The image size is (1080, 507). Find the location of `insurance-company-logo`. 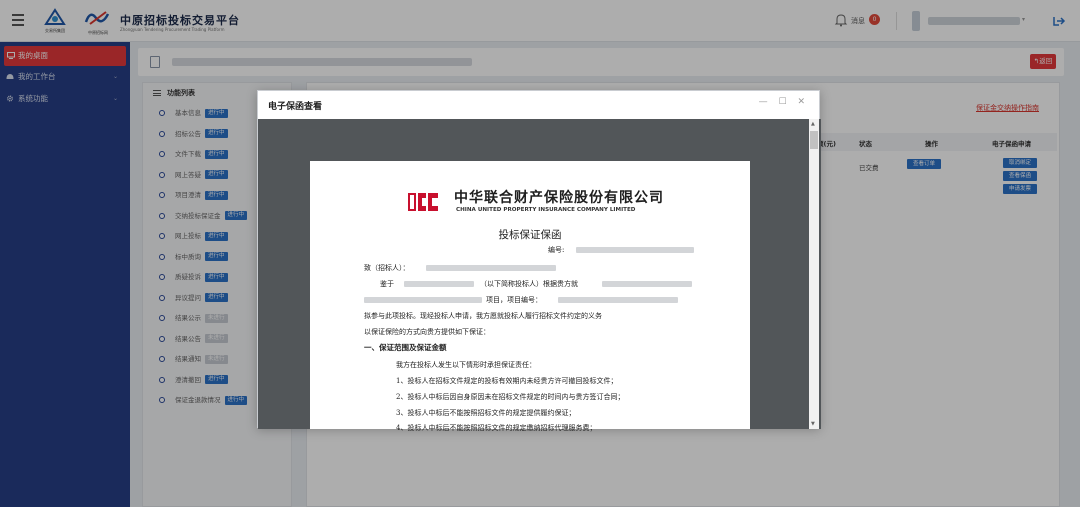

insurance-company-logo is located at coordinates (423, 202).